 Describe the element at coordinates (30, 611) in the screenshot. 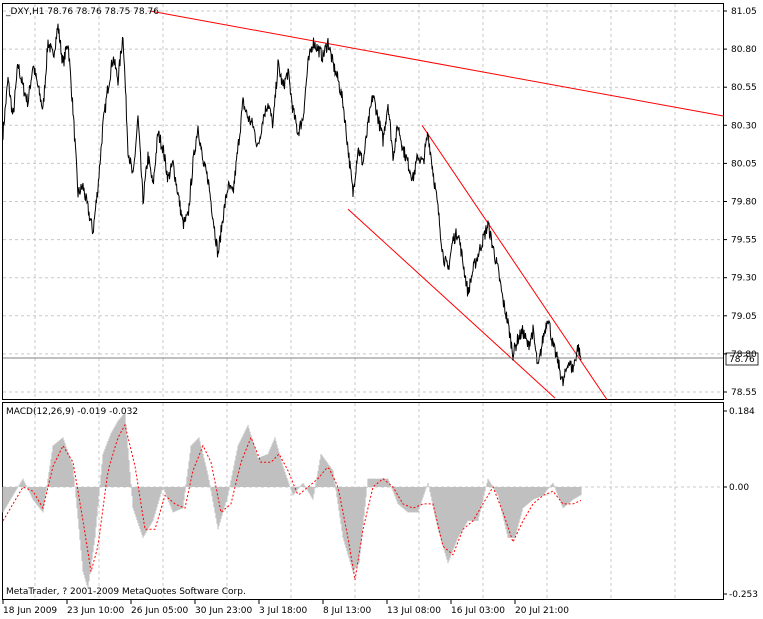

I see `time-tick-label: 18 Jun 2009` at that location.